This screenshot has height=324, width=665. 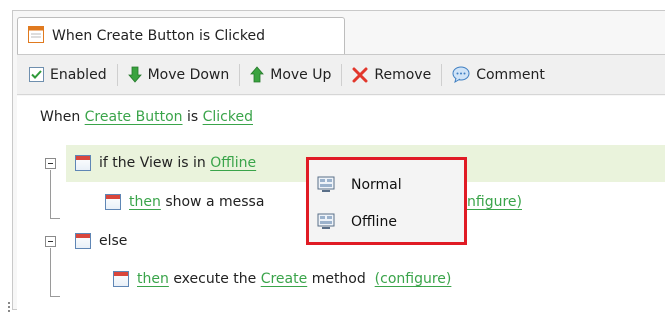 What do you see at coordinates (461, 74) in the screenshot?
I see `speech-bubble-icon` at bounding box center [461, 74].